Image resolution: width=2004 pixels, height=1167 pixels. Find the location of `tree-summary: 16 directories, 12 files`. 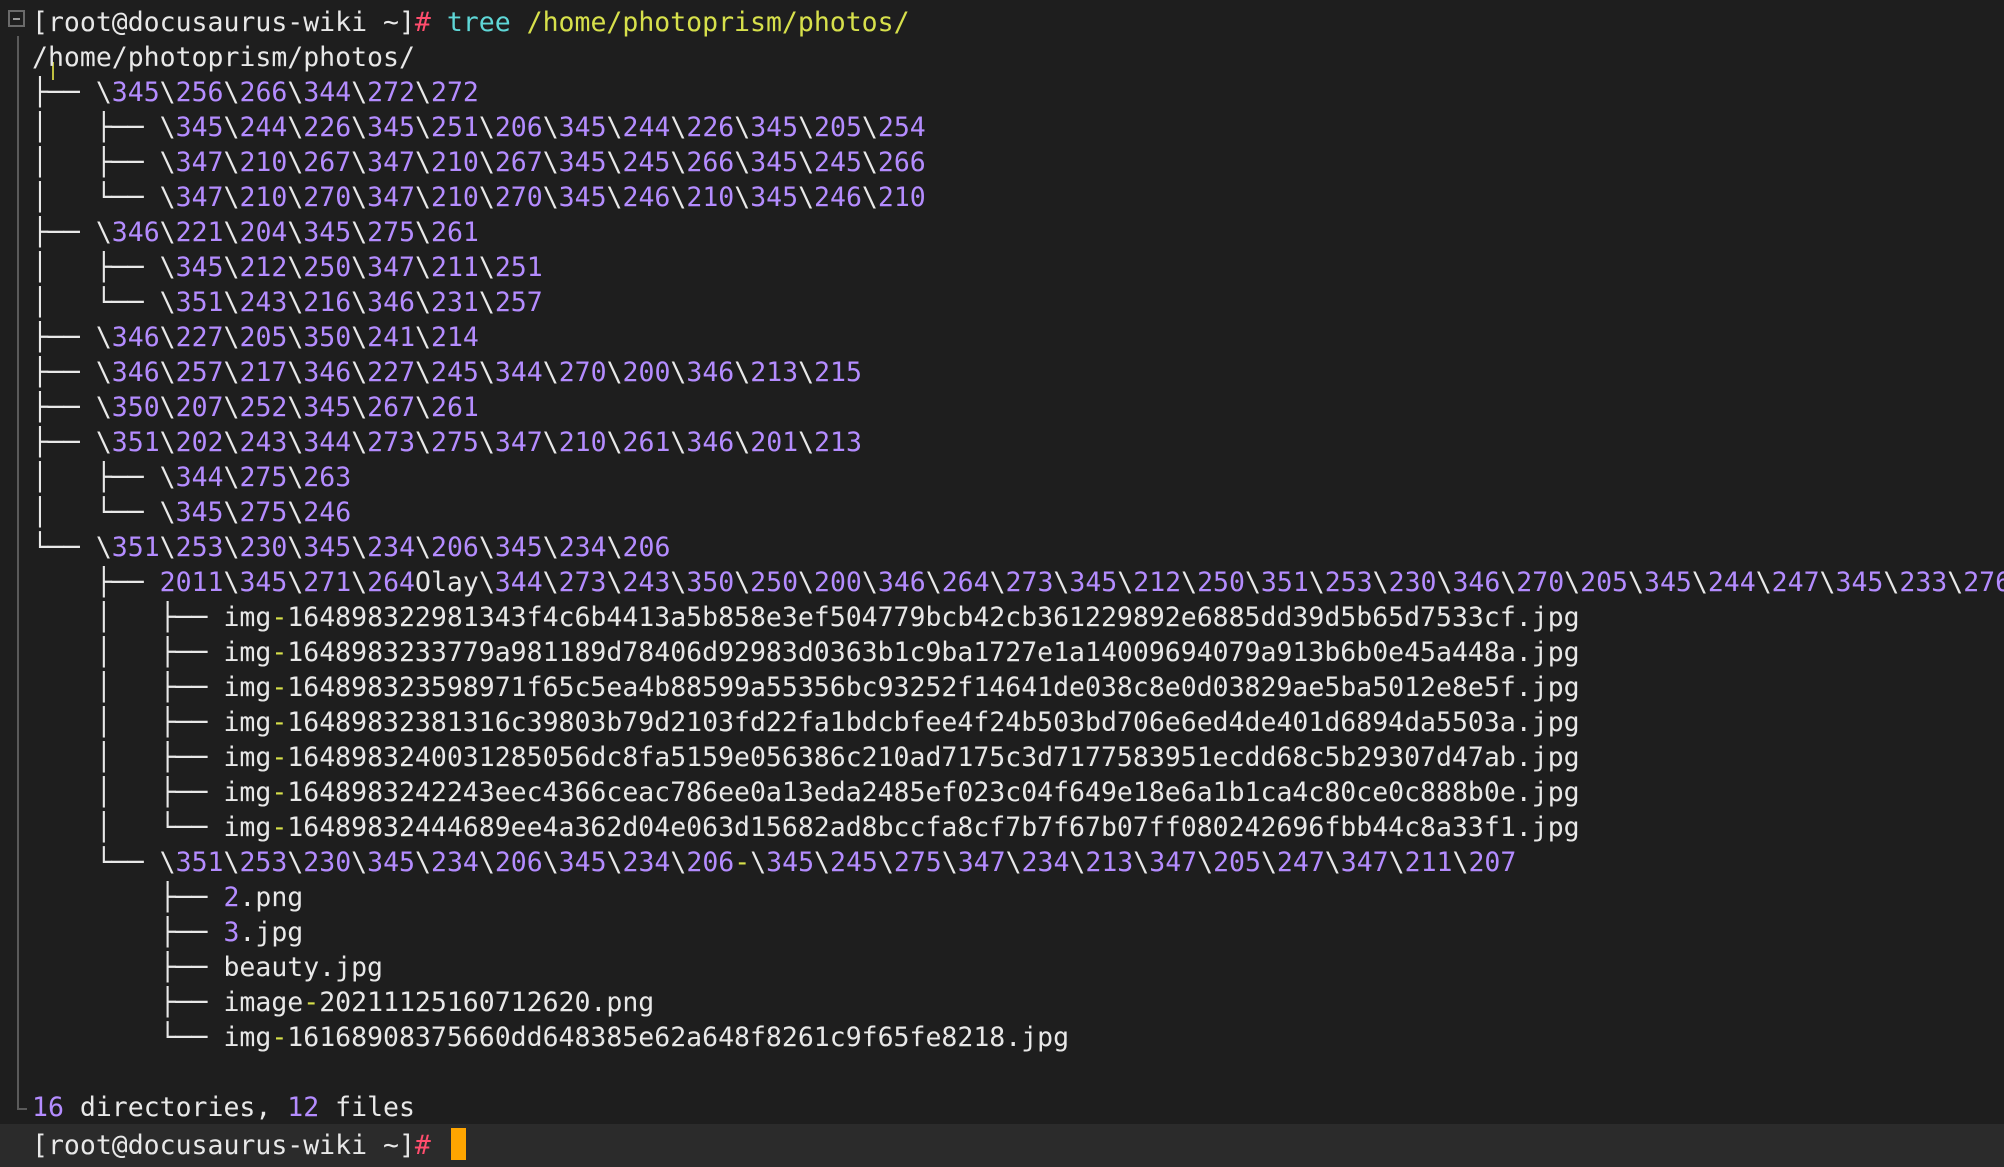

tree-summary: 16 directories, 12 files is located at coordinates (1016, 1107).